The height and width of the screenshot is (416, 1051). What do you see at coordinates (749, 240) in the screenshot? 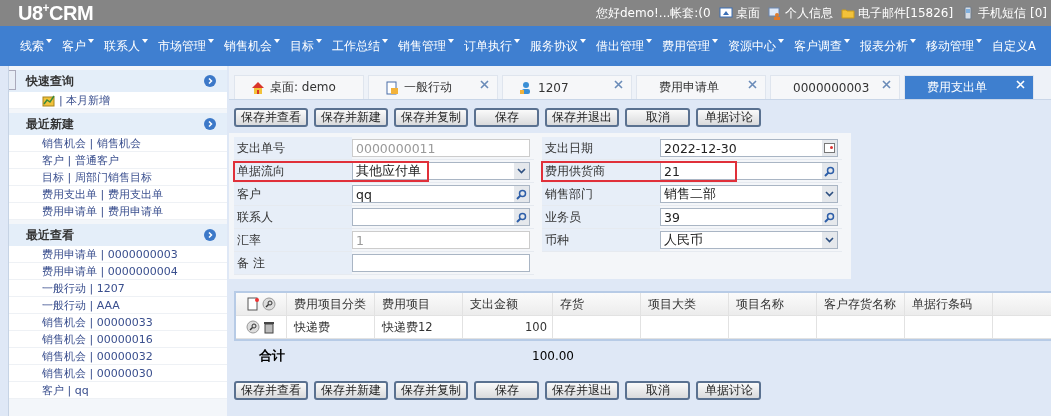
I see `dropdown-field: 人民币` at bounding box center [749, 240].